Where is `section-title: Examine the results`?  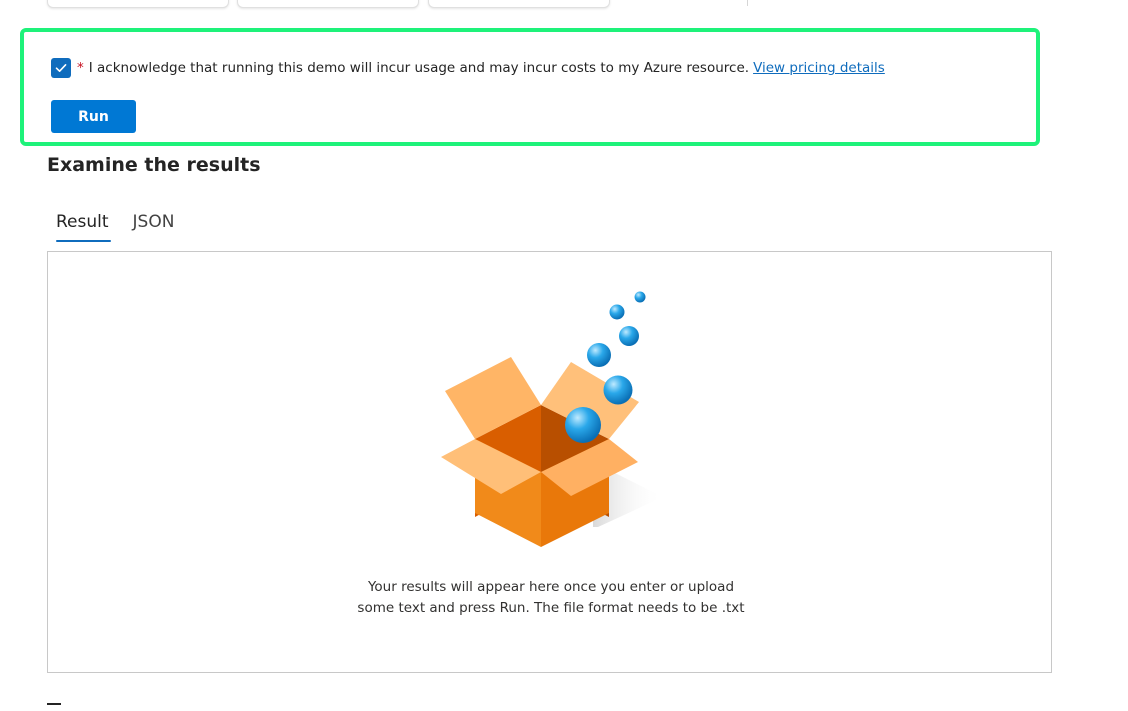
section-title: Examine the results is located at coordinates (154, 165).